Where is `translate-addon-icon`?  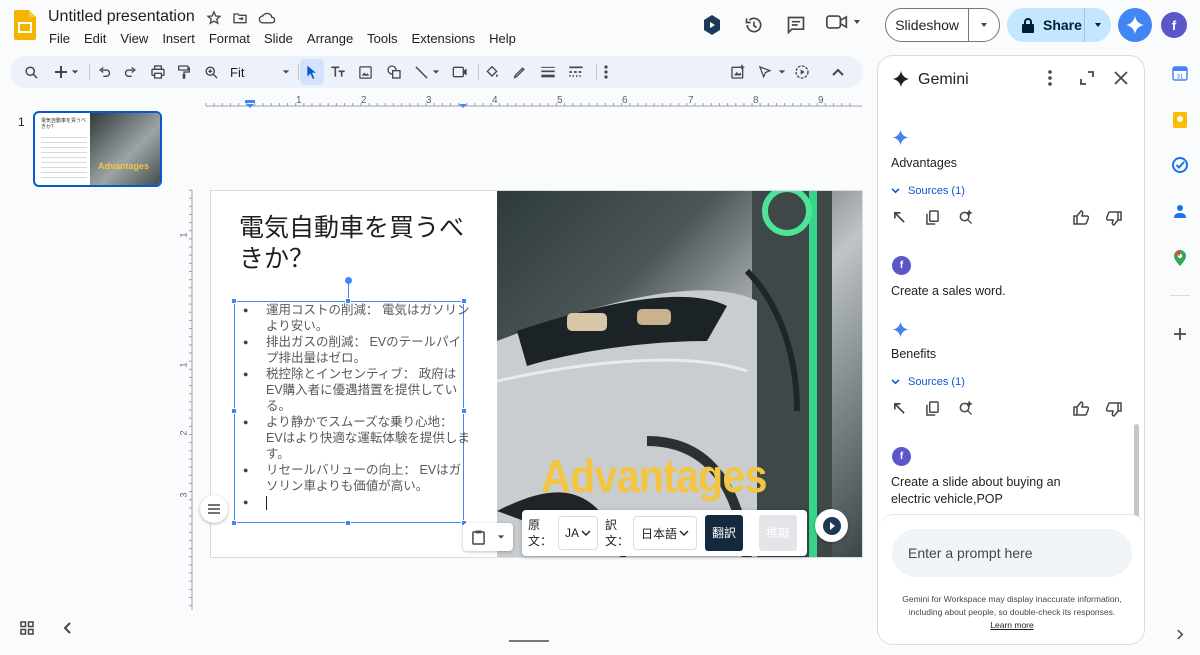 translate-addon-icon is located at coordinates (831, 525).